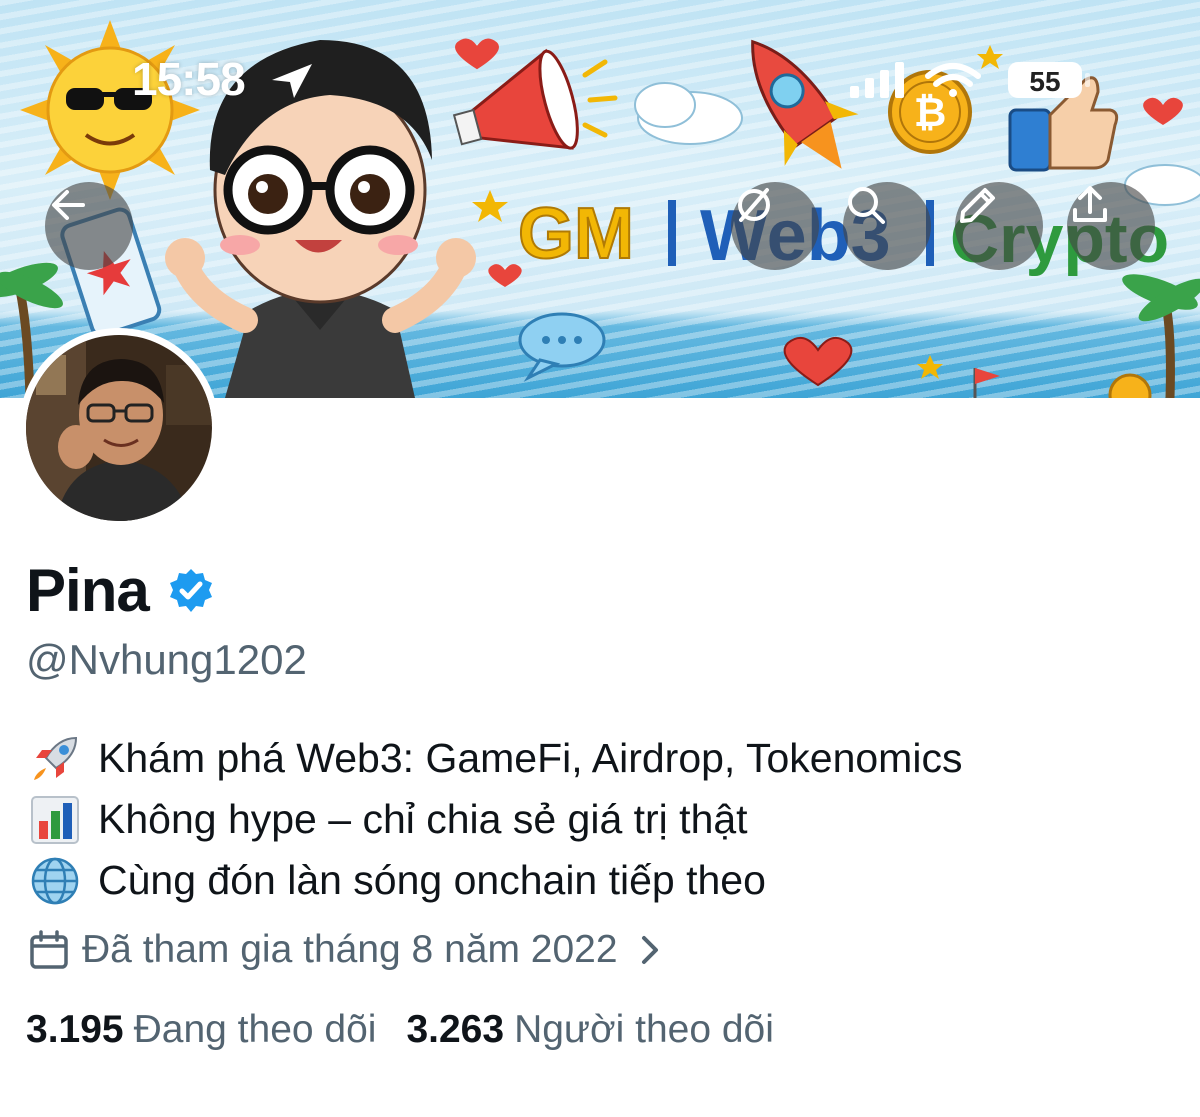  What do you see at coordinates (1111, 226) in the screenshot?
I see `share-button` at bounding box center [1111, 226].